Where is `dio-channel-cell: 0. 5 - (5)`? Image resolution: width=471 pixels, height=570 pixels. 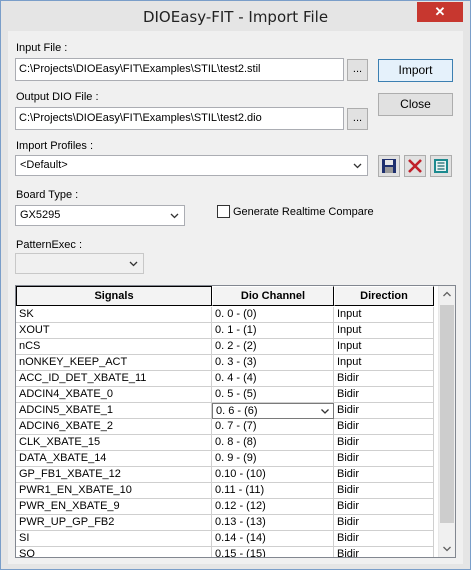
dio-channel-cell: 0. 5 - (5) is located at coordinates (273, 395).